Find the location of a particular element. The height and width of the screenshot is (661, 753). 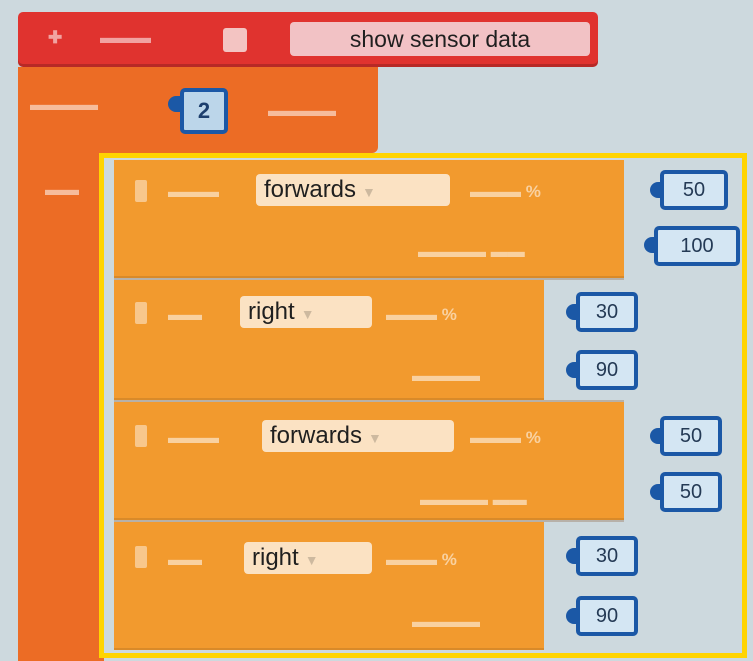

repeat-keyword: ▬▬▬▬ is located at coordinates (64, 104).